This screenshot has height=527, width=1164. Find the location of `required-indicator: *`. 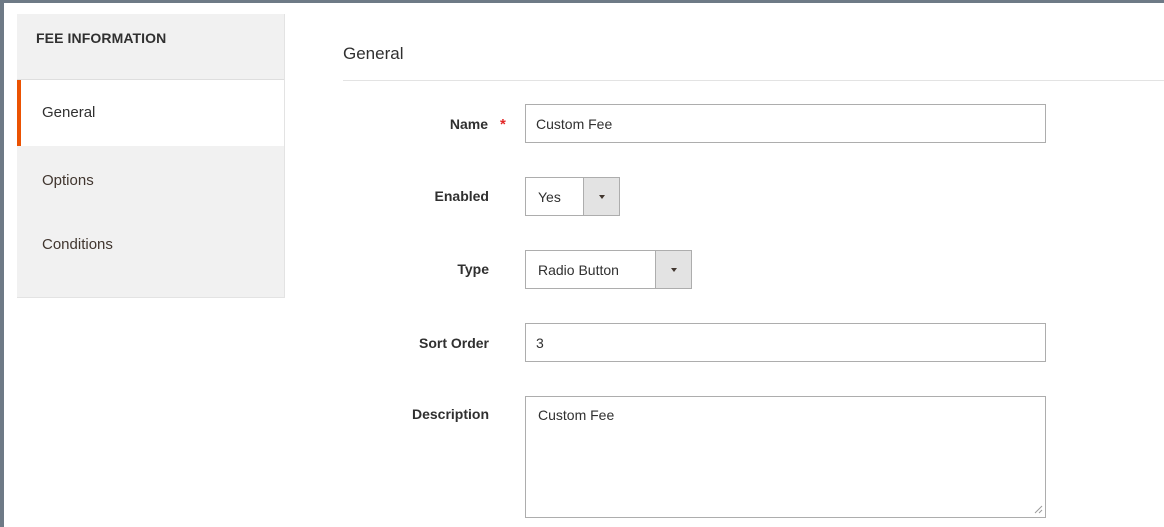

required-indicator: * is located at coordinates (503, 124).